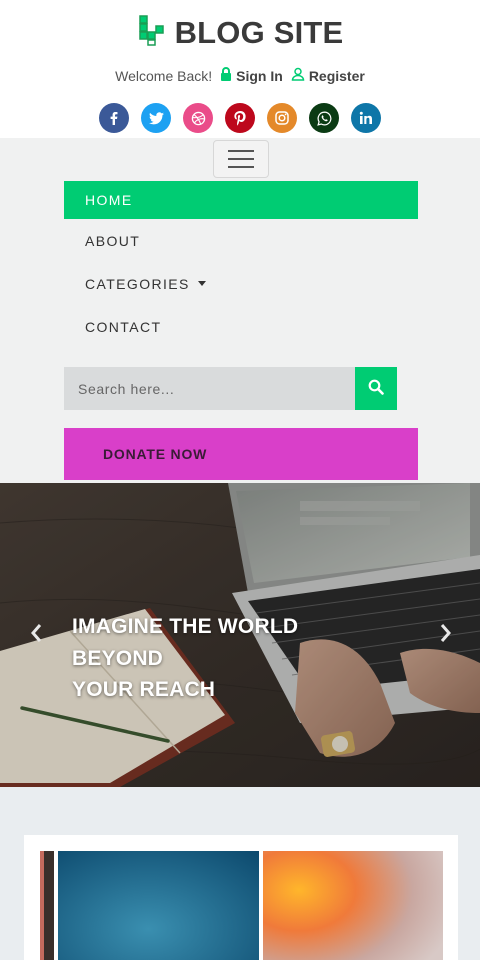  I want to click on welcome-bar: Welcome Back! Sign In Register, so click(240, 75).